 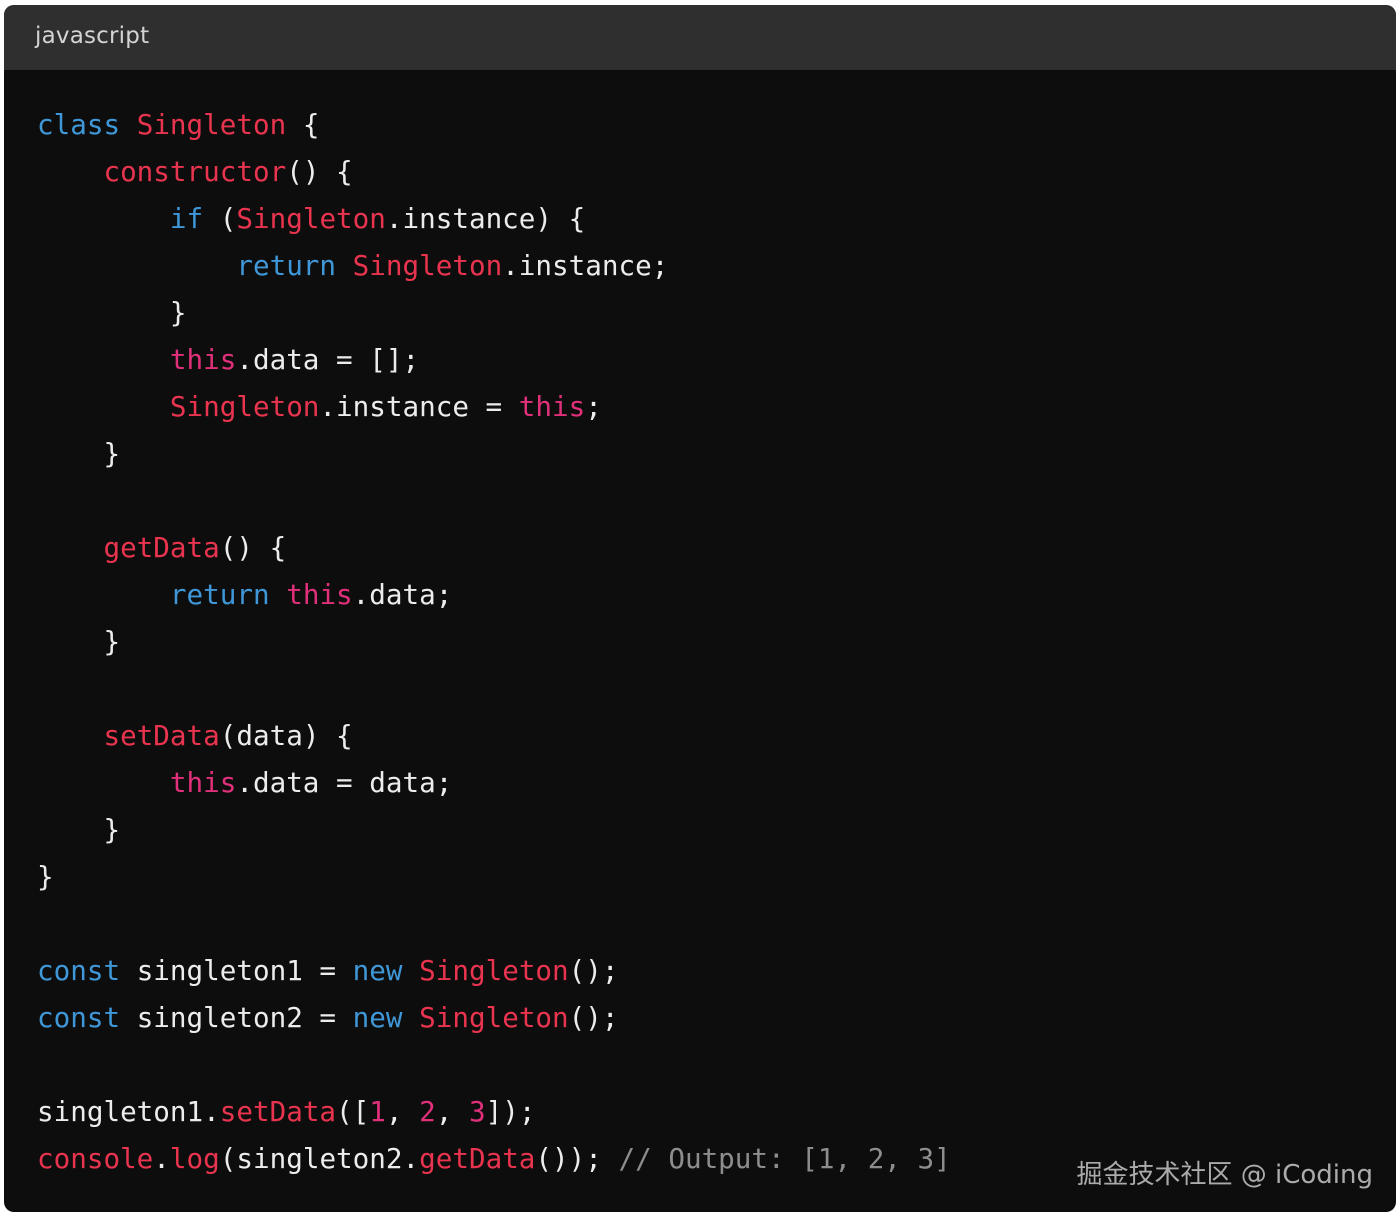 What do you see at coordinates (79, 124) in the screenshot?
I see `code-token: class` at bounding box center [79, 124].